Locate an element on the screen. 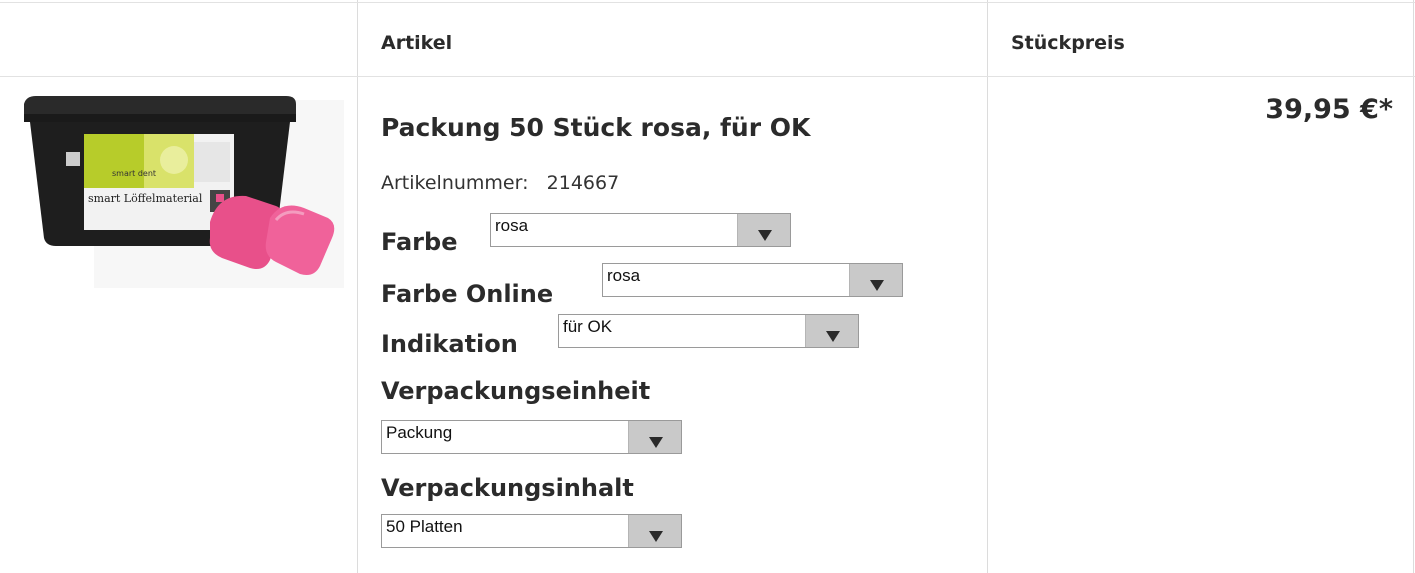 This screenshot has height=573, width=1415. verpackungsinhalt-select: 50 Platten is located at coordinates (531, 531).